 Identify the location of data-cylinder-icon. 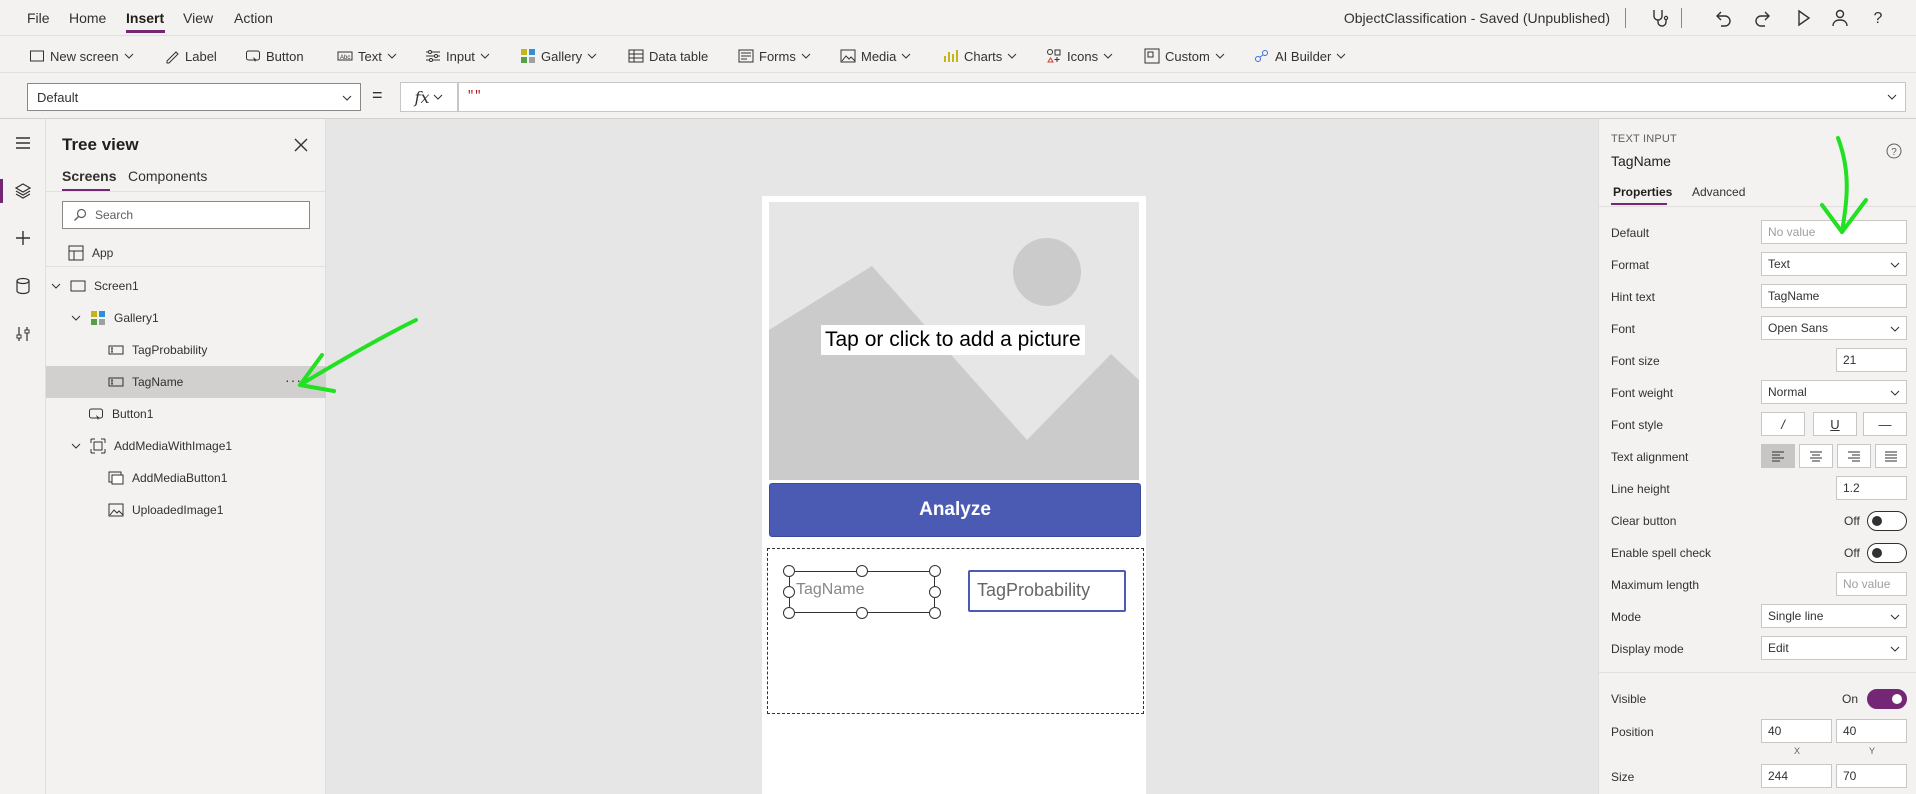
(23, 286).